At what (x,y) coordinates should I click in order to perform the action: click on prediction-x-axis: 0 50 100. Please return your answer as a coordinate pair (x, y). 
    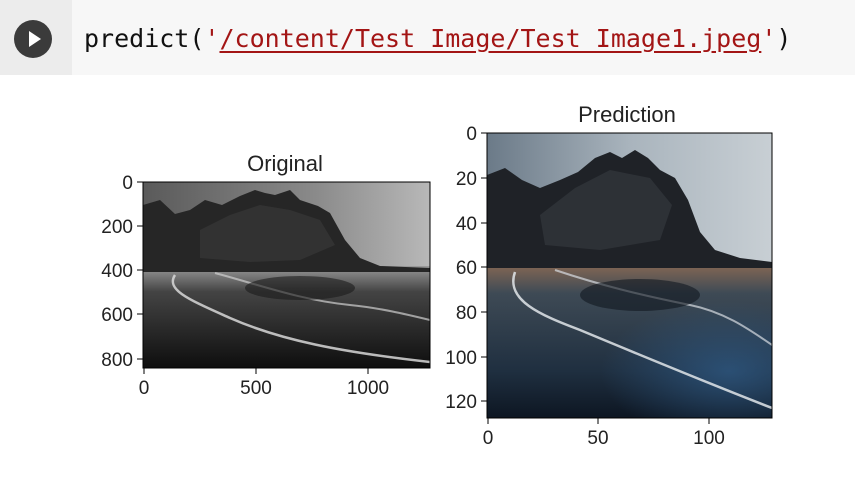
    Looking at the image, I should click on (604, 433).